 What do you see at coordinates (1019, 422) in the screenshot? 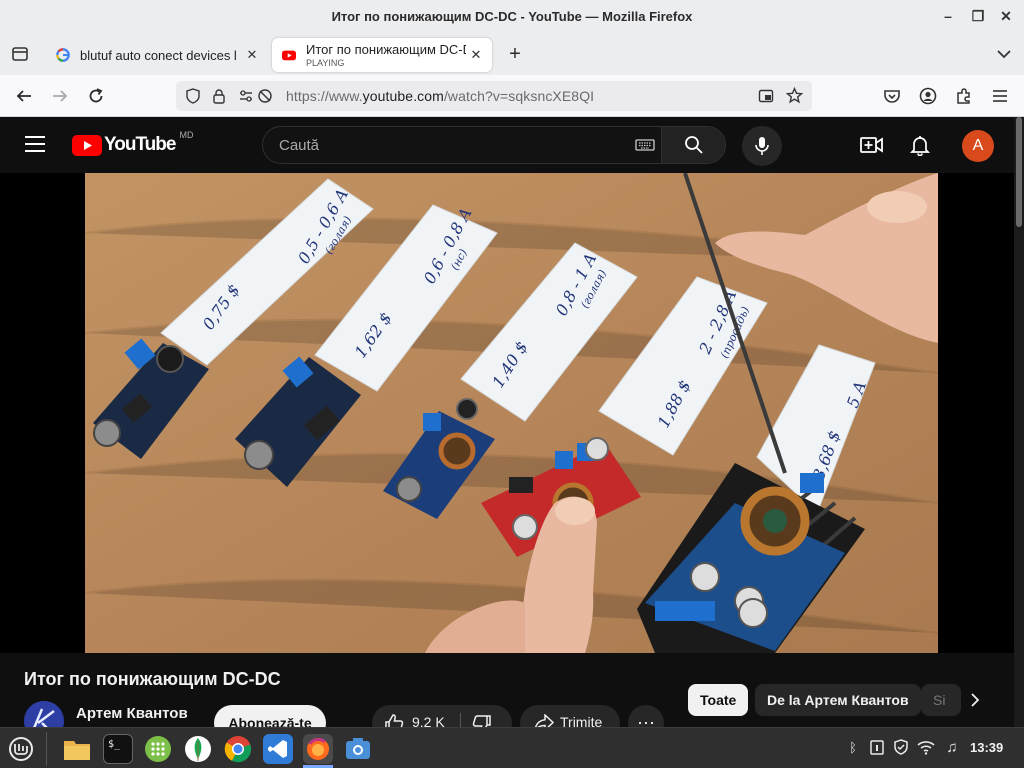
I see `page-scrollbar` at bounding box center [1019, 422].